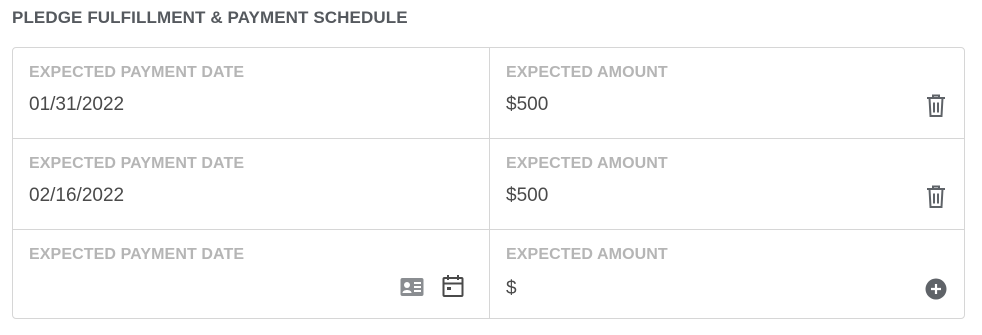 The image size is (982, 335). What do you see at coordinates (179, 196) in the screenshot?
I see `payment-date-value: 02/16/2022` at bounding box center [179, 196].